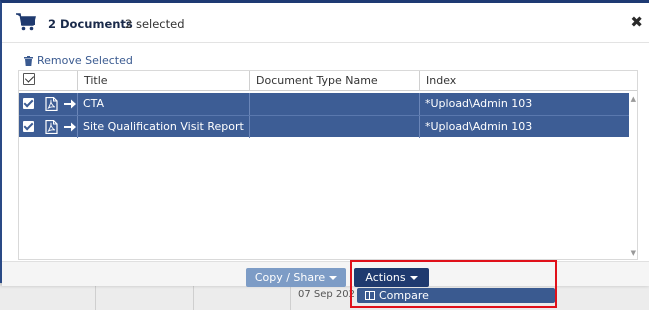  Describe the element at coordinates (85, 60) in the screenshot. I see `remove-selected-label: Remove Selected` at that location.